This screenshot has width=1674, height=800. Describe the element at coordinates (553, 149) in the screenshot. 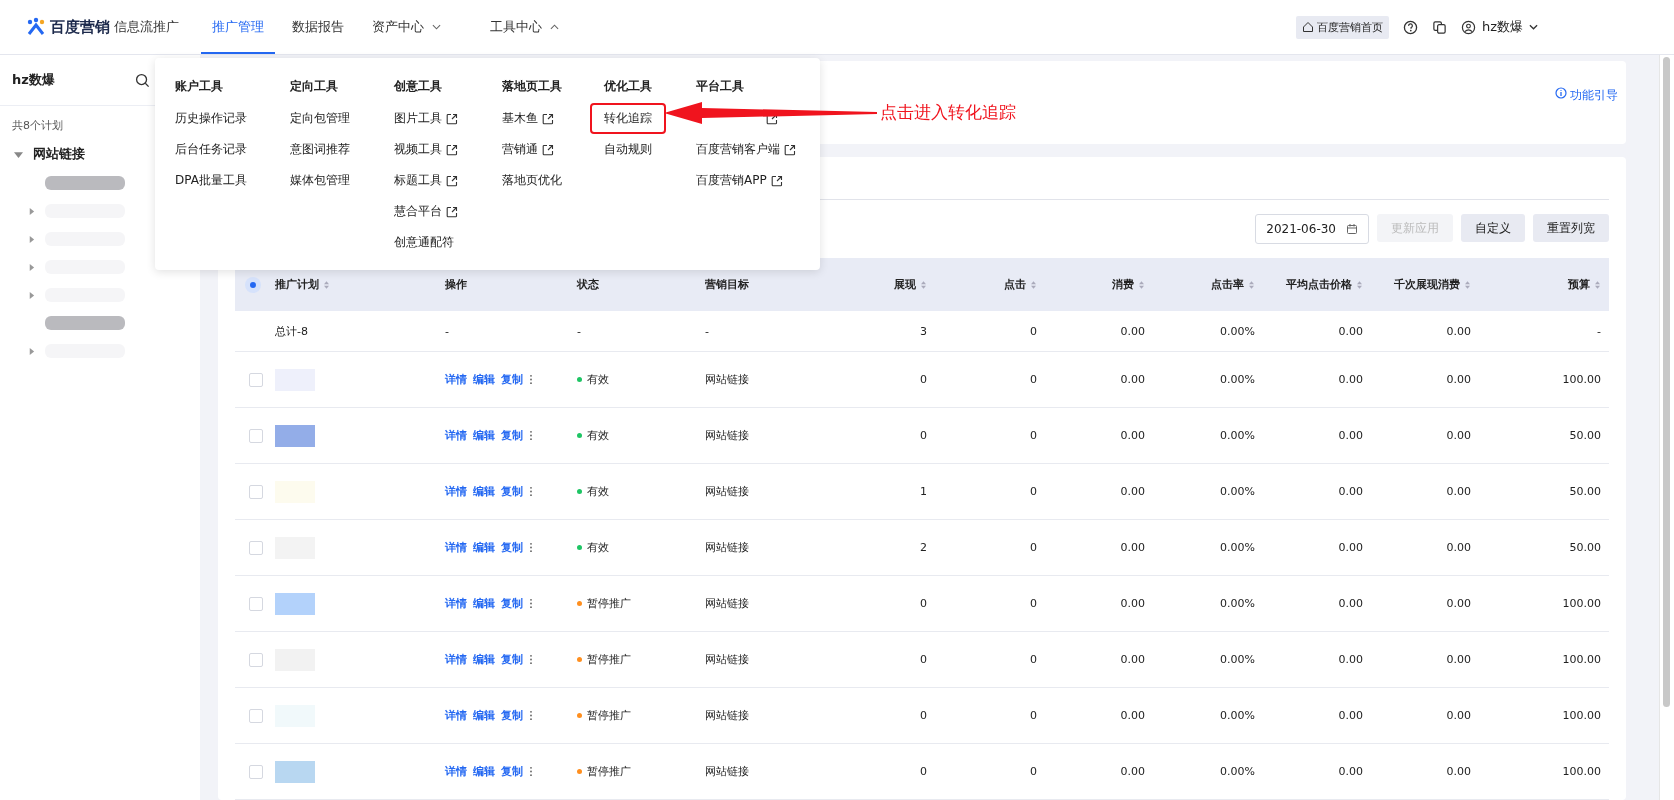

I see `menu-item: 营销通` at that location.